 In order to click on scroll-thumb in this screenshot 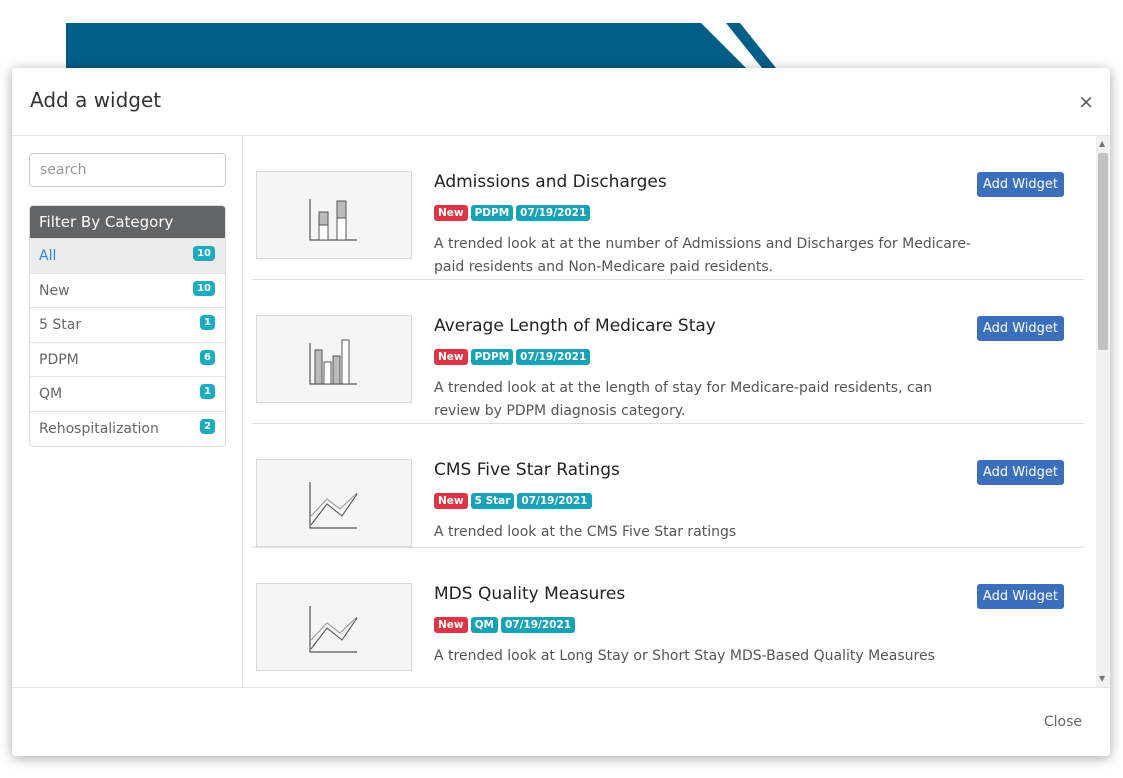, I will do `click(1103, 251)`.